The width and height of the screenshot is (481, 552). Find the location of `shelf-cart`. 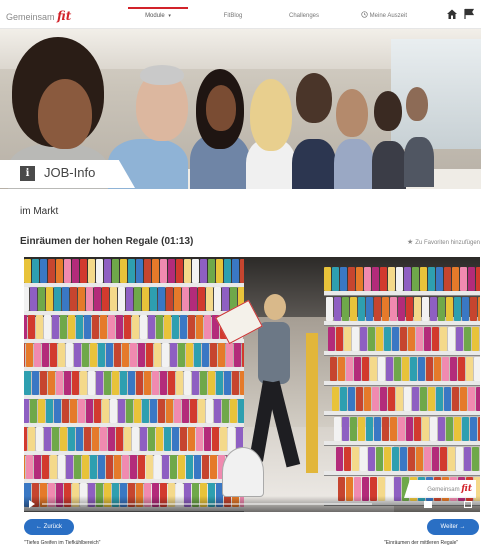

shelf-cart is located at coordinates (312, 403).